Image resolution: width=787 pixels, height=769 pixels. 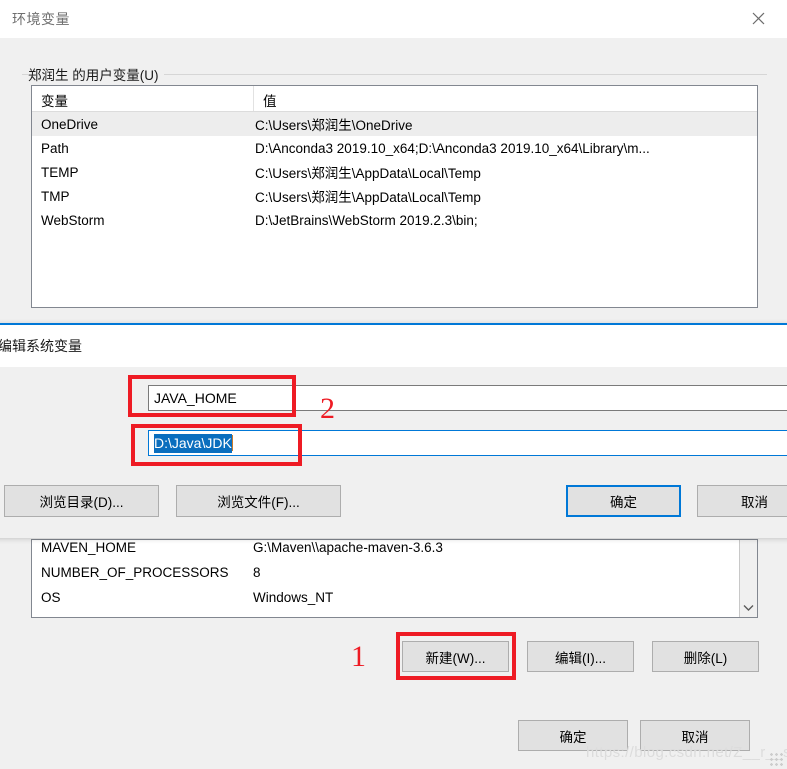 What do you see at coordinates (366, 220) in the screenshot?
I see `cell-variable-value: D:\JetBrains\WebStorm 2019.2.3\bin;` at bounding box center [366, 220].